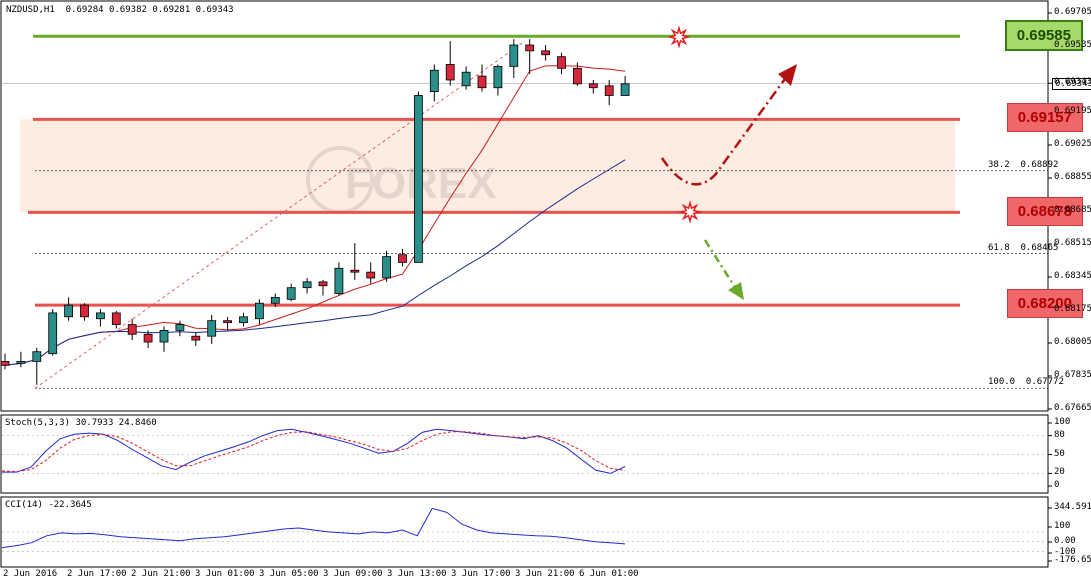 This screenshot has height=585, width=1091. I want to click on time-tick-7: 3 Jun 17:00, so click(481, 574).